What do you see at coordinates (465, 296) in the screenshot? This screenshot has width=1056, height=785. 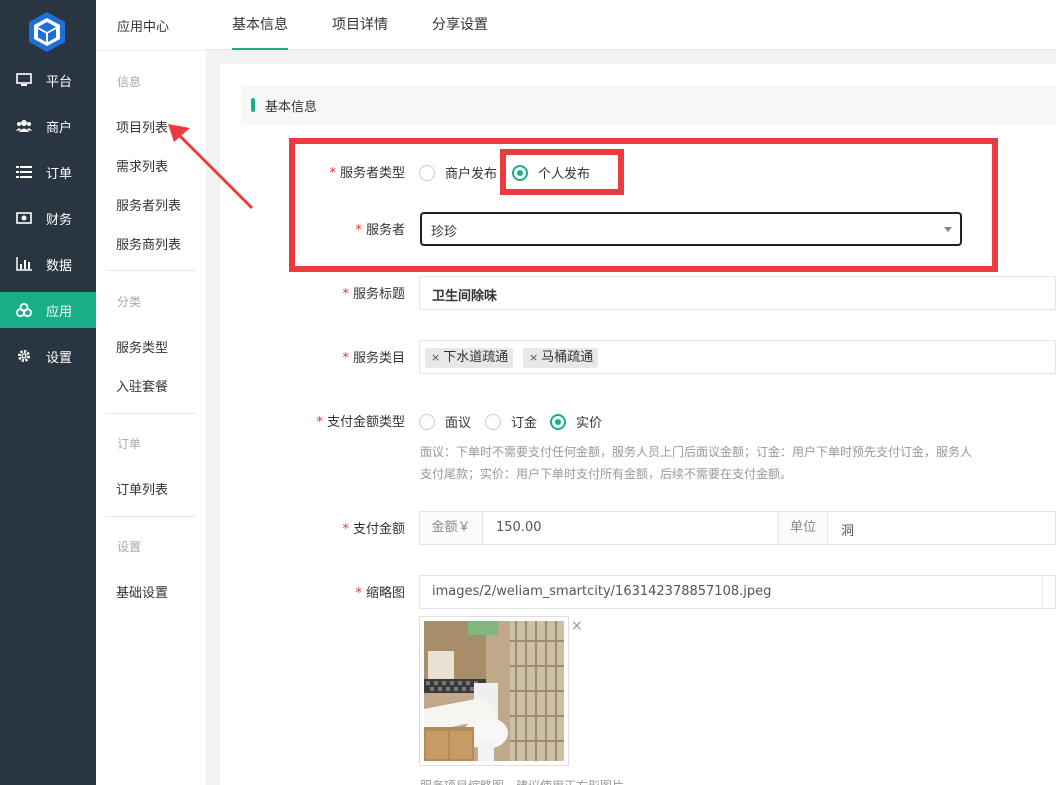 I see `input-value: 卫生间除味` at bounding box center [465, 296].